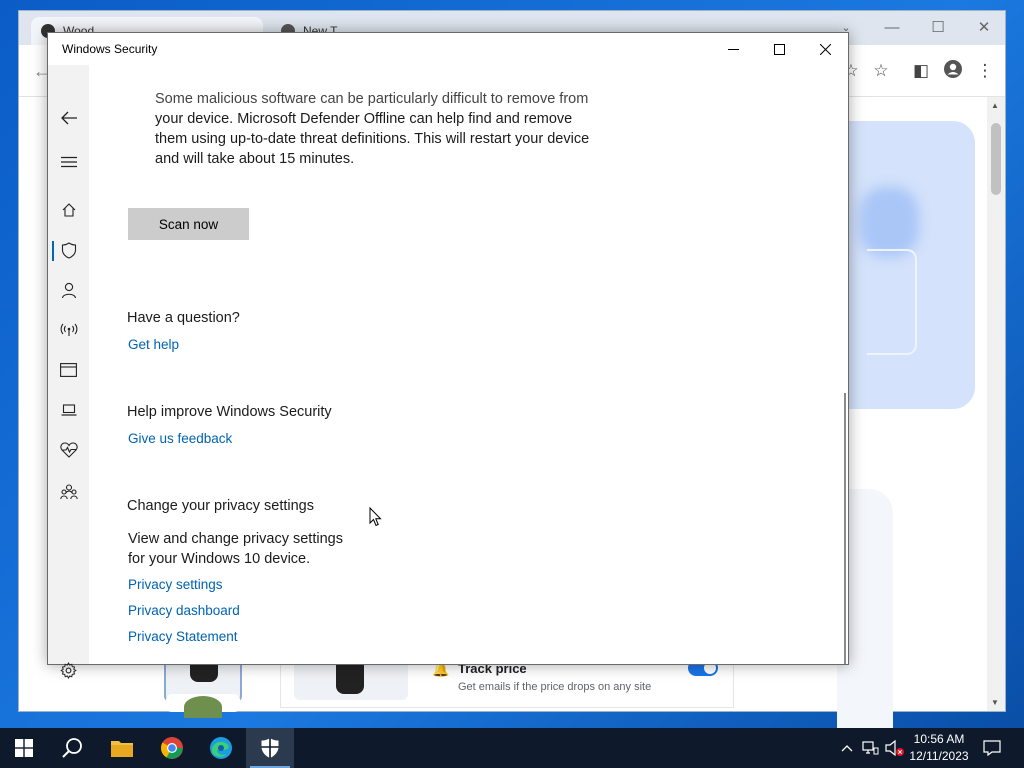 The height and width of the screenshot is (768, 1024). Describe the element at coordinates (995, 702) in the screenshot. I see `scroll-down-icon: ▼` at that location.